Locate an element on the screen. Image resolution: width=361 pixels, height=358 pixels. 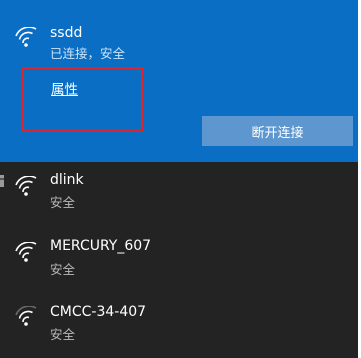
connected-network-ssid: ssdd is located at coordinates (66, 33).